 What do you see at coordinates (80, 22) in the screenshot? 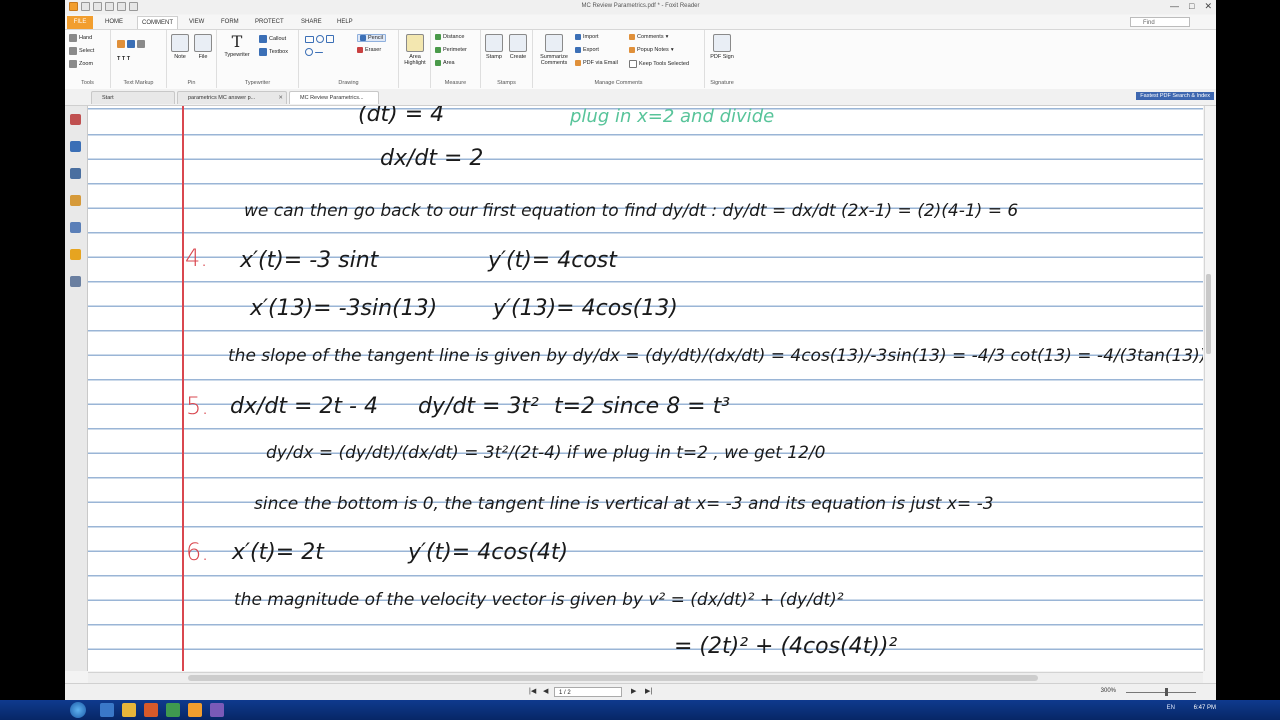
I see `tab-file: FILE` at bounding box center [80, 22].